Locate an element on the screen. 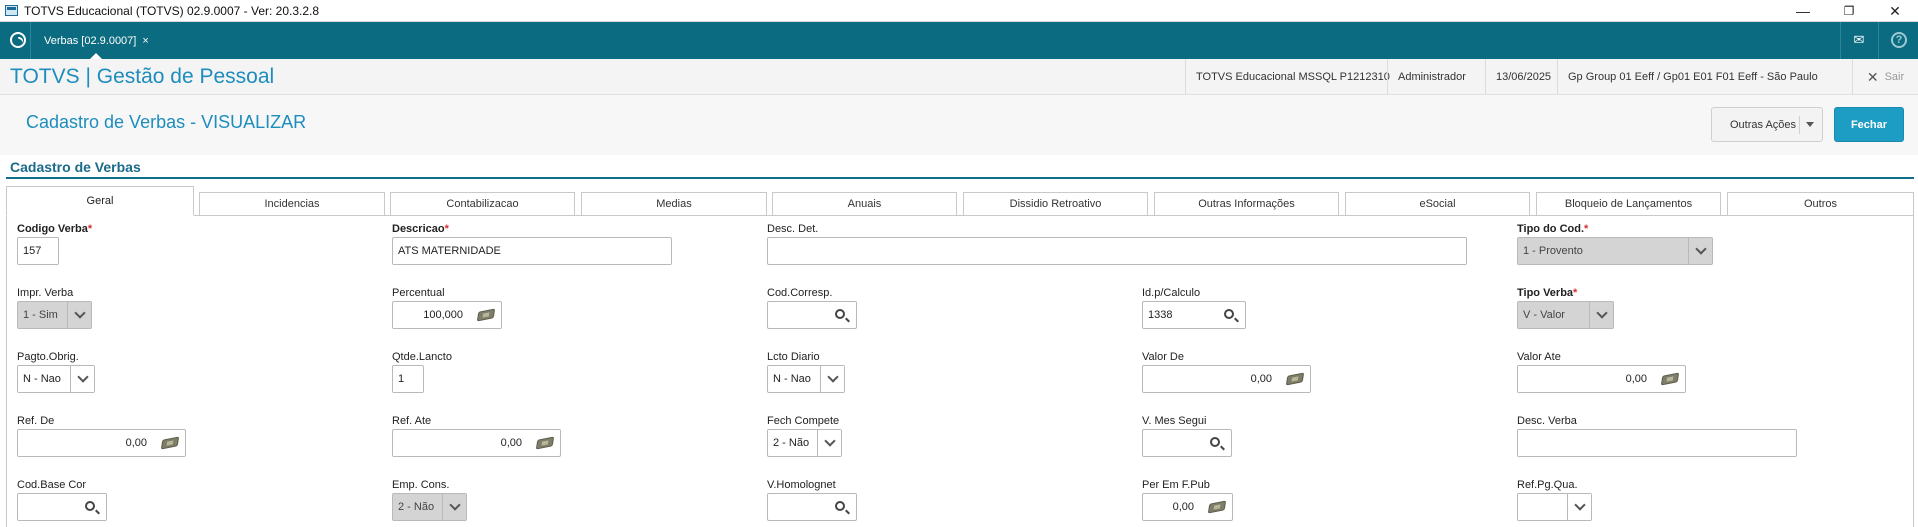  ref-de-label: Ref. De is located at coordinates (36, 421).